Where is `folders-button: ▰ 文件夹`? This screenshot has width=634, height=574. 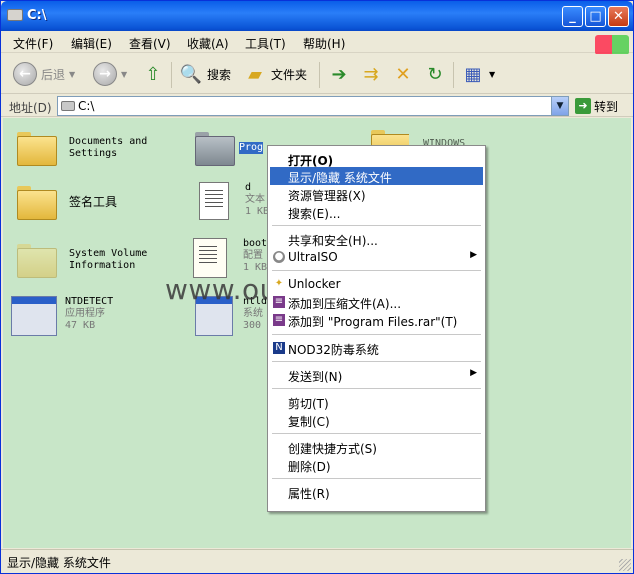
folders-button: ▰ 文件夹 is located at coordinates (275, 74).